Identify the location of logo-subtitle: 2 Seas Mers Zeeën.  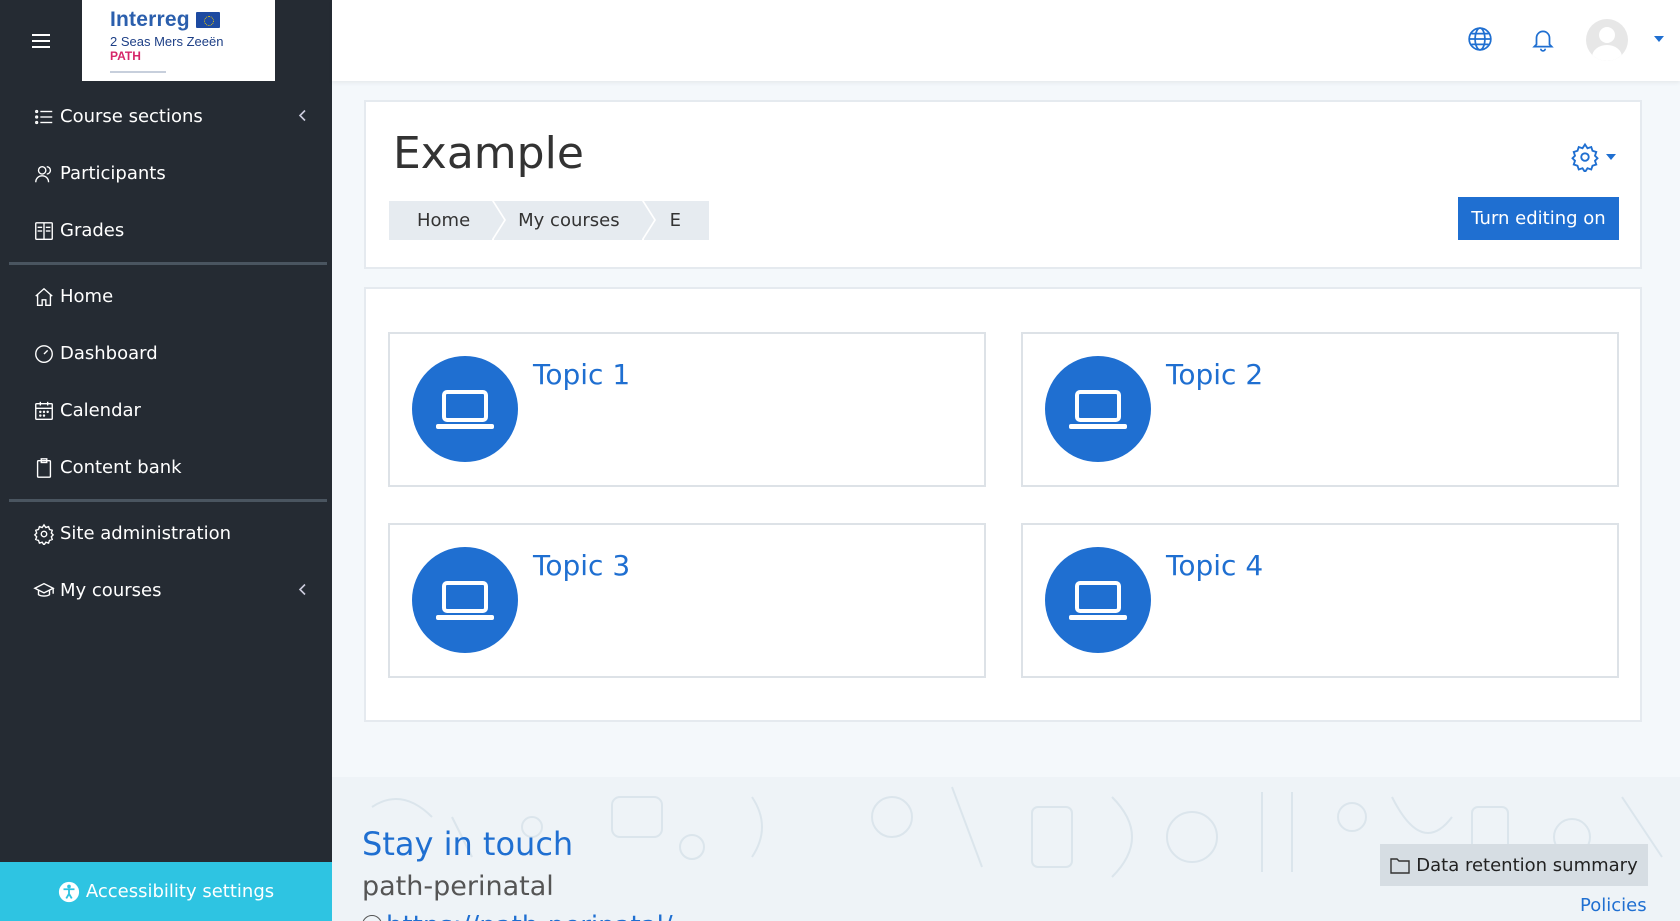
(167, 41).